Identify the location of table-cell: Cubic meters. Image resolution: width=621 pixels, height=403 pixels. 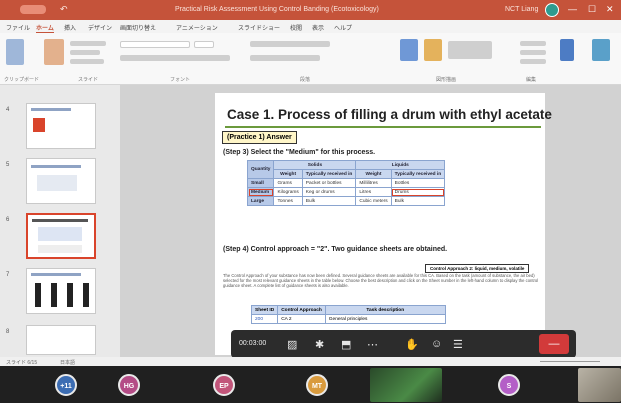
(373, 201).